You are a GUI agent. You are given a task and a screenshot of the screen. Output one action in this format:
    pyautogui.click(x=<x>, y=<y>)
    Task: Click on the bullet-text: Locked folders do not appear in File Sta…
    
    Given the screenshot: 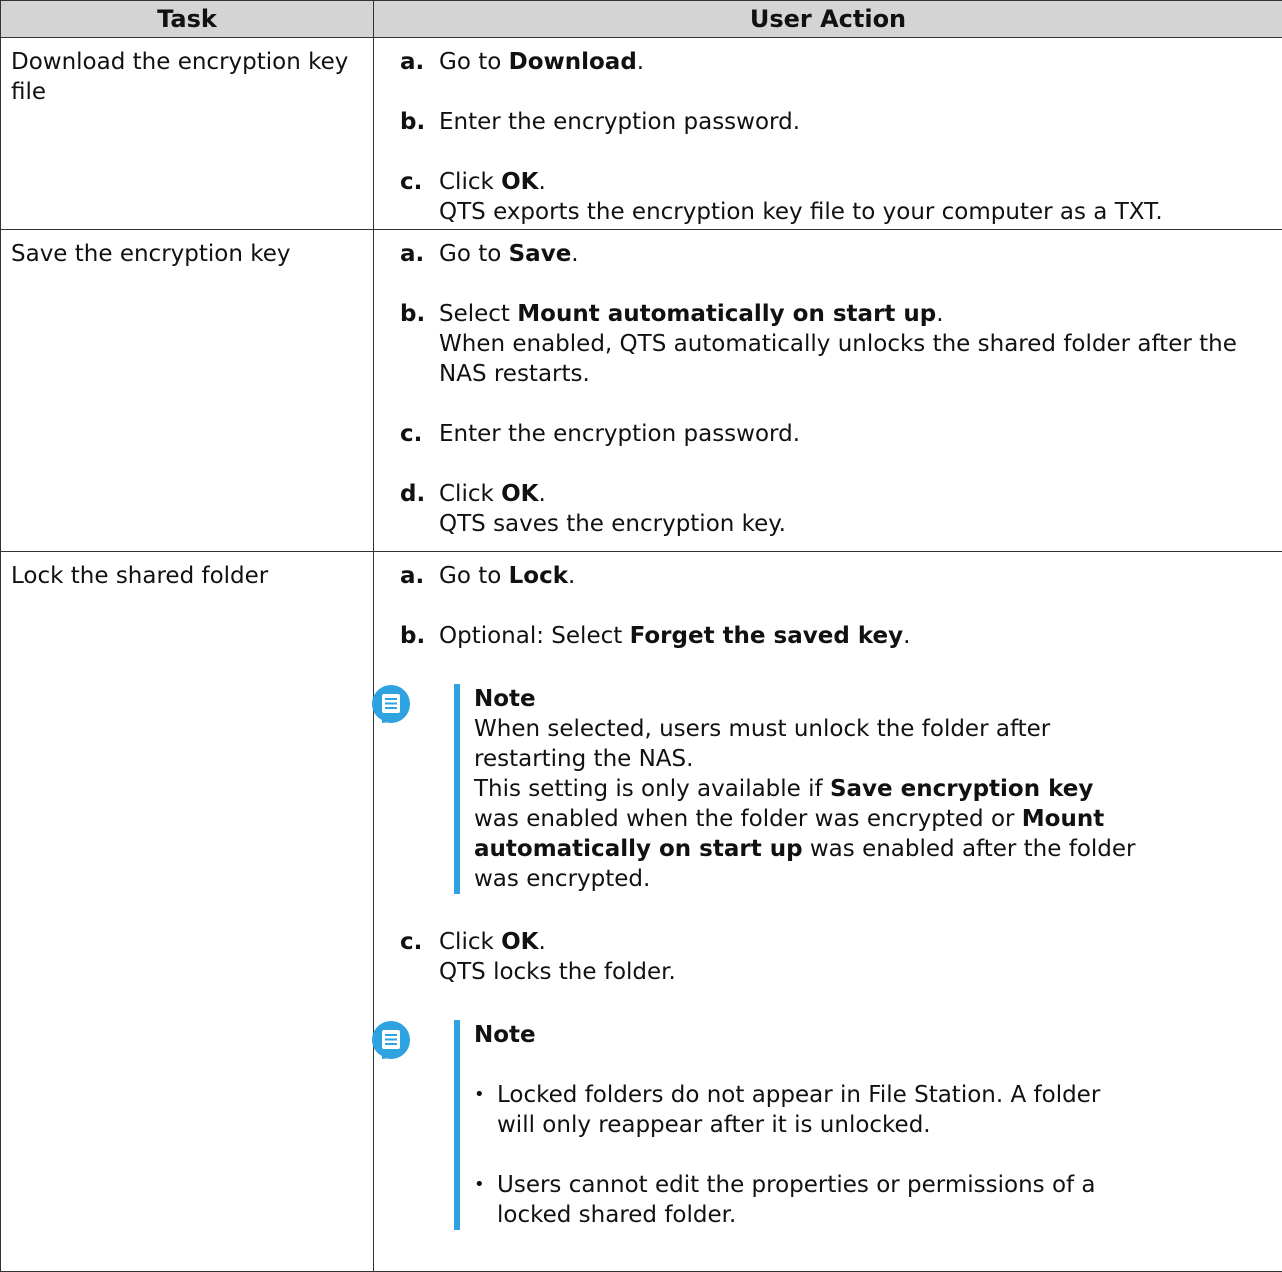 What is the action you would take?
    pyautogui.click(x=798, y=1110)
    